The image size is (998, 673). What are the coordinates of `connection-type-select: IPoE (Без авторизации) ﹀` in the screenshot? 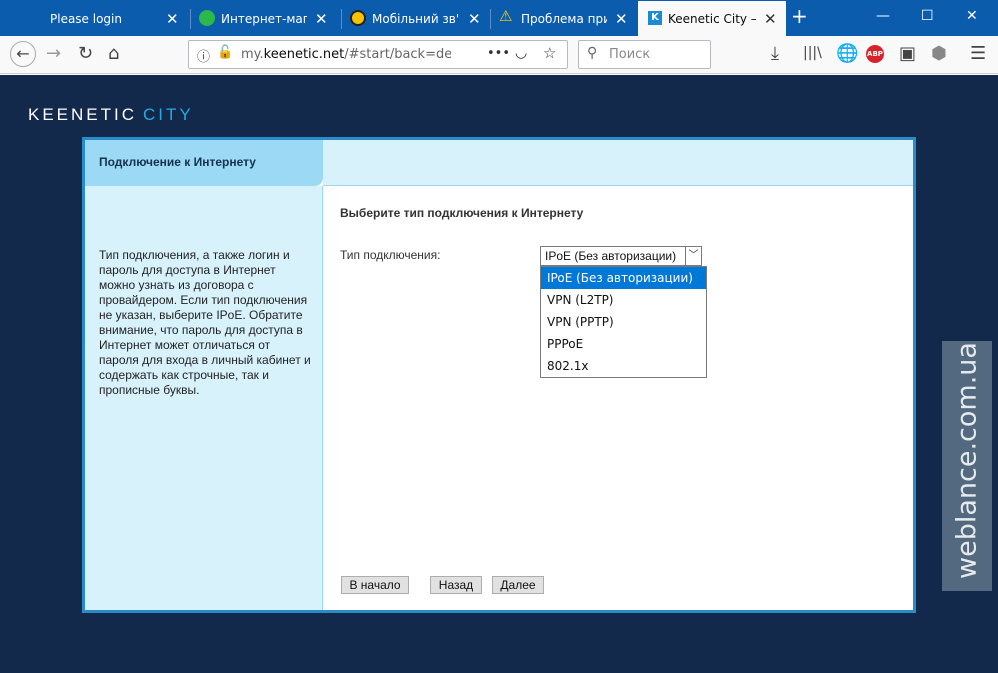 It's located at (621, 256).